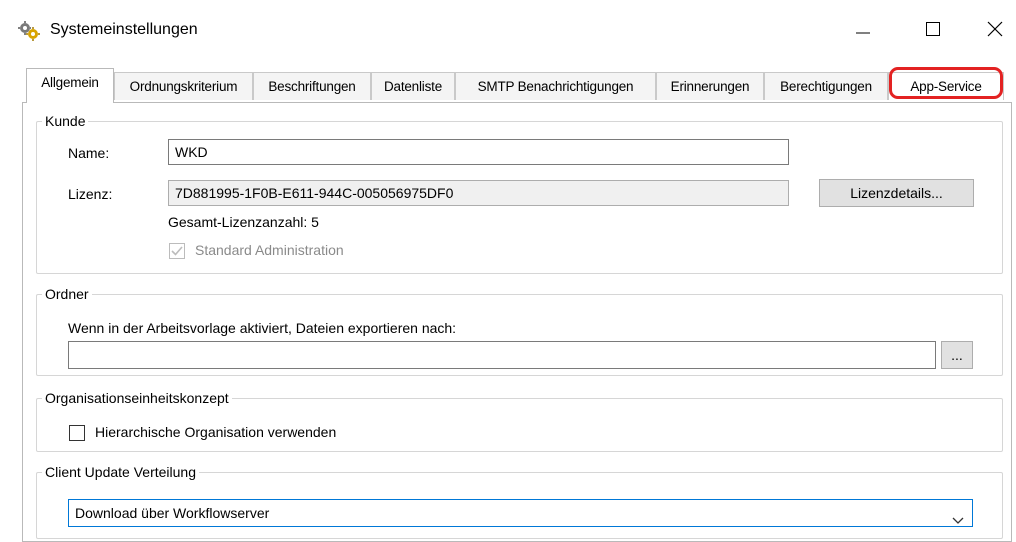  What do you see at coordinates (312, 86) in the screenshot?
I see `tab-beschriftungen: Beschriftungen` at bounding box center [312, 86].